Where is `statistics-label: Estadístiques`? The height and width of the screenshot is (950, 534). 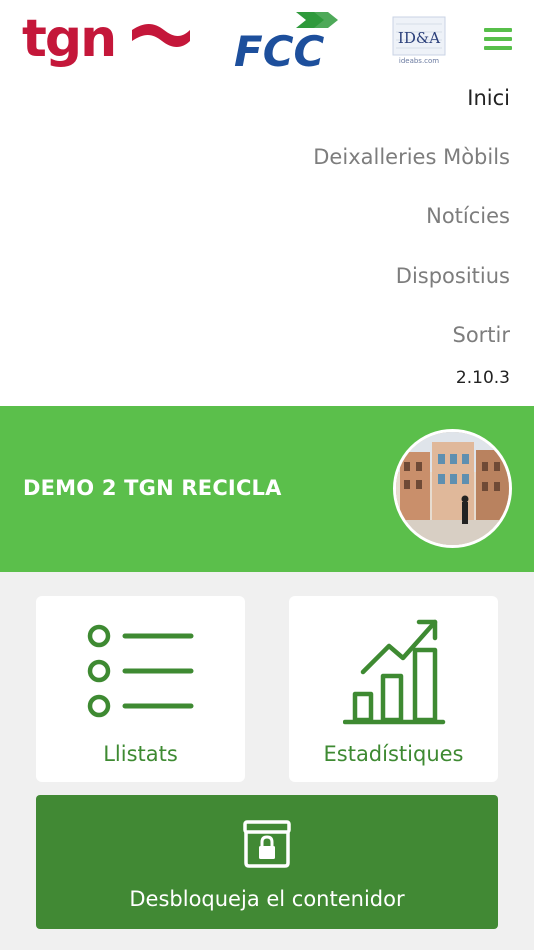
statistics-label: Estadístiques is located at coordinates (393, 754).